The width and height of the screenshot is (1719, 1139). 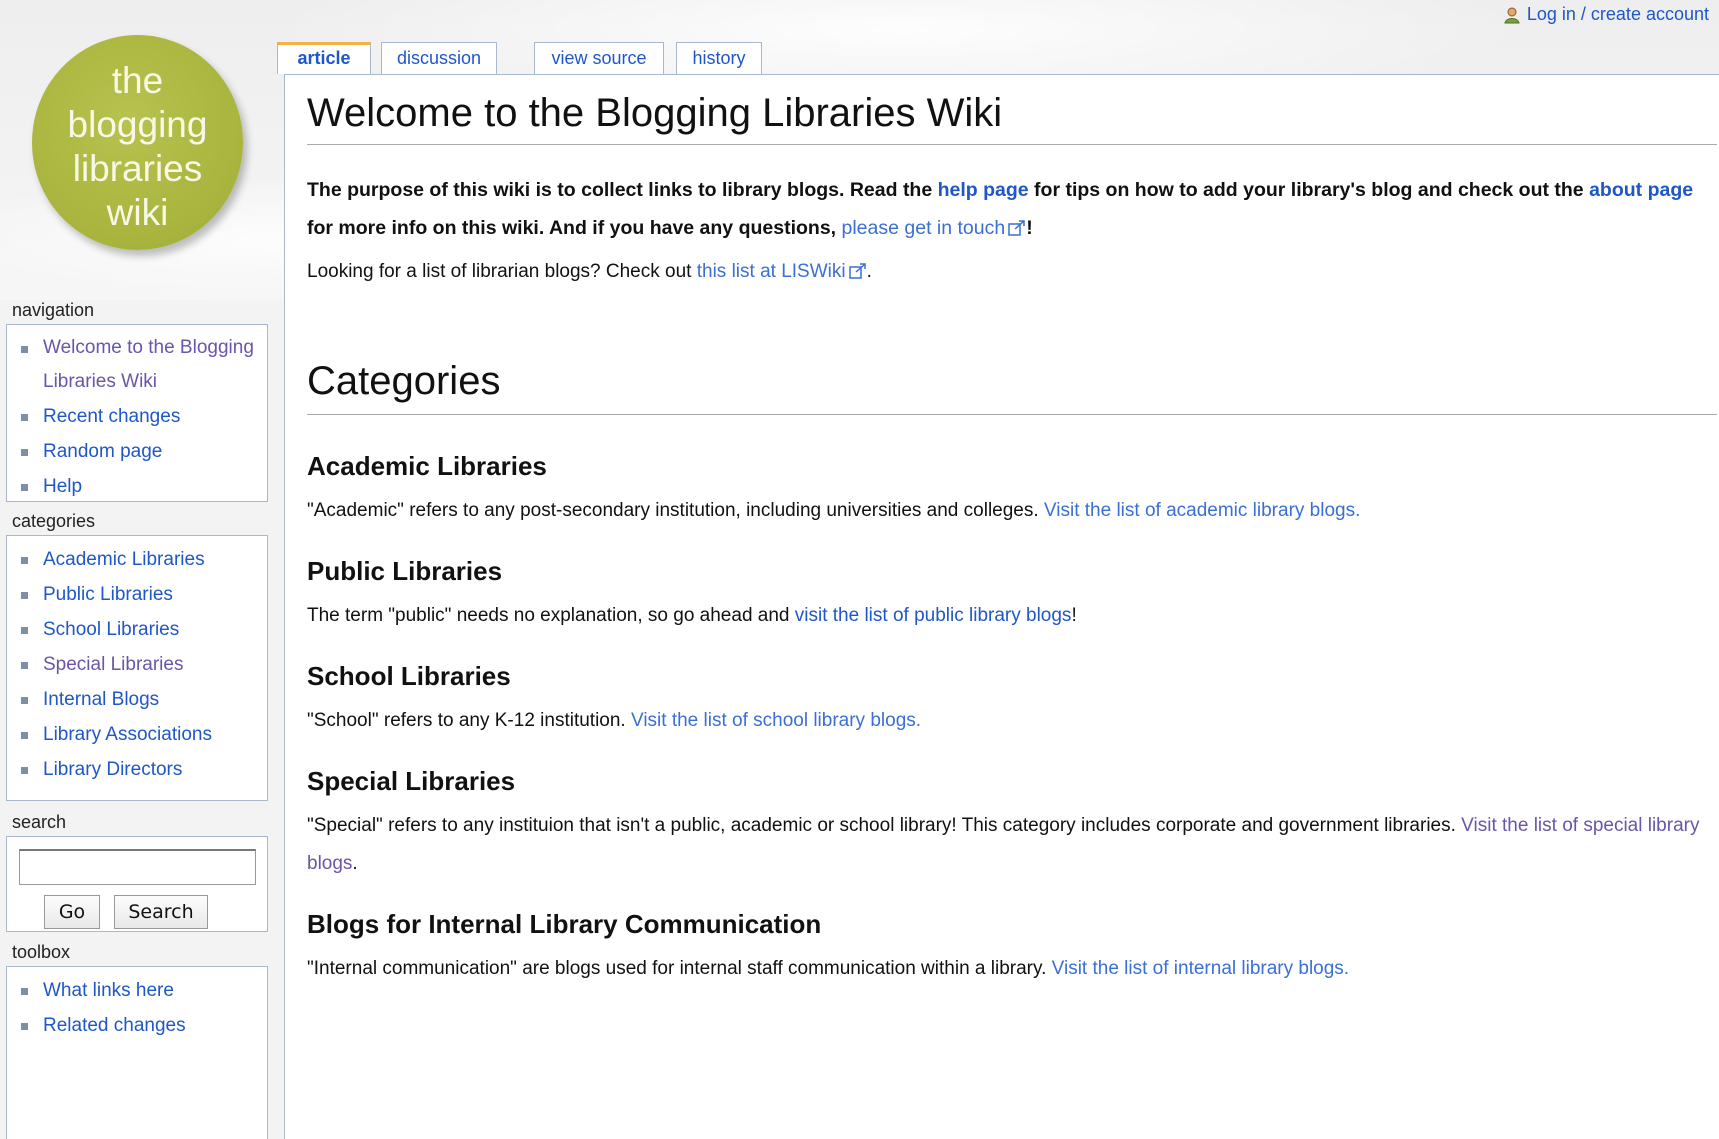 What do you see at coordinates (719, 58) in the screenshot?
I see `tab-history: history` at bounding box center [719, 58].